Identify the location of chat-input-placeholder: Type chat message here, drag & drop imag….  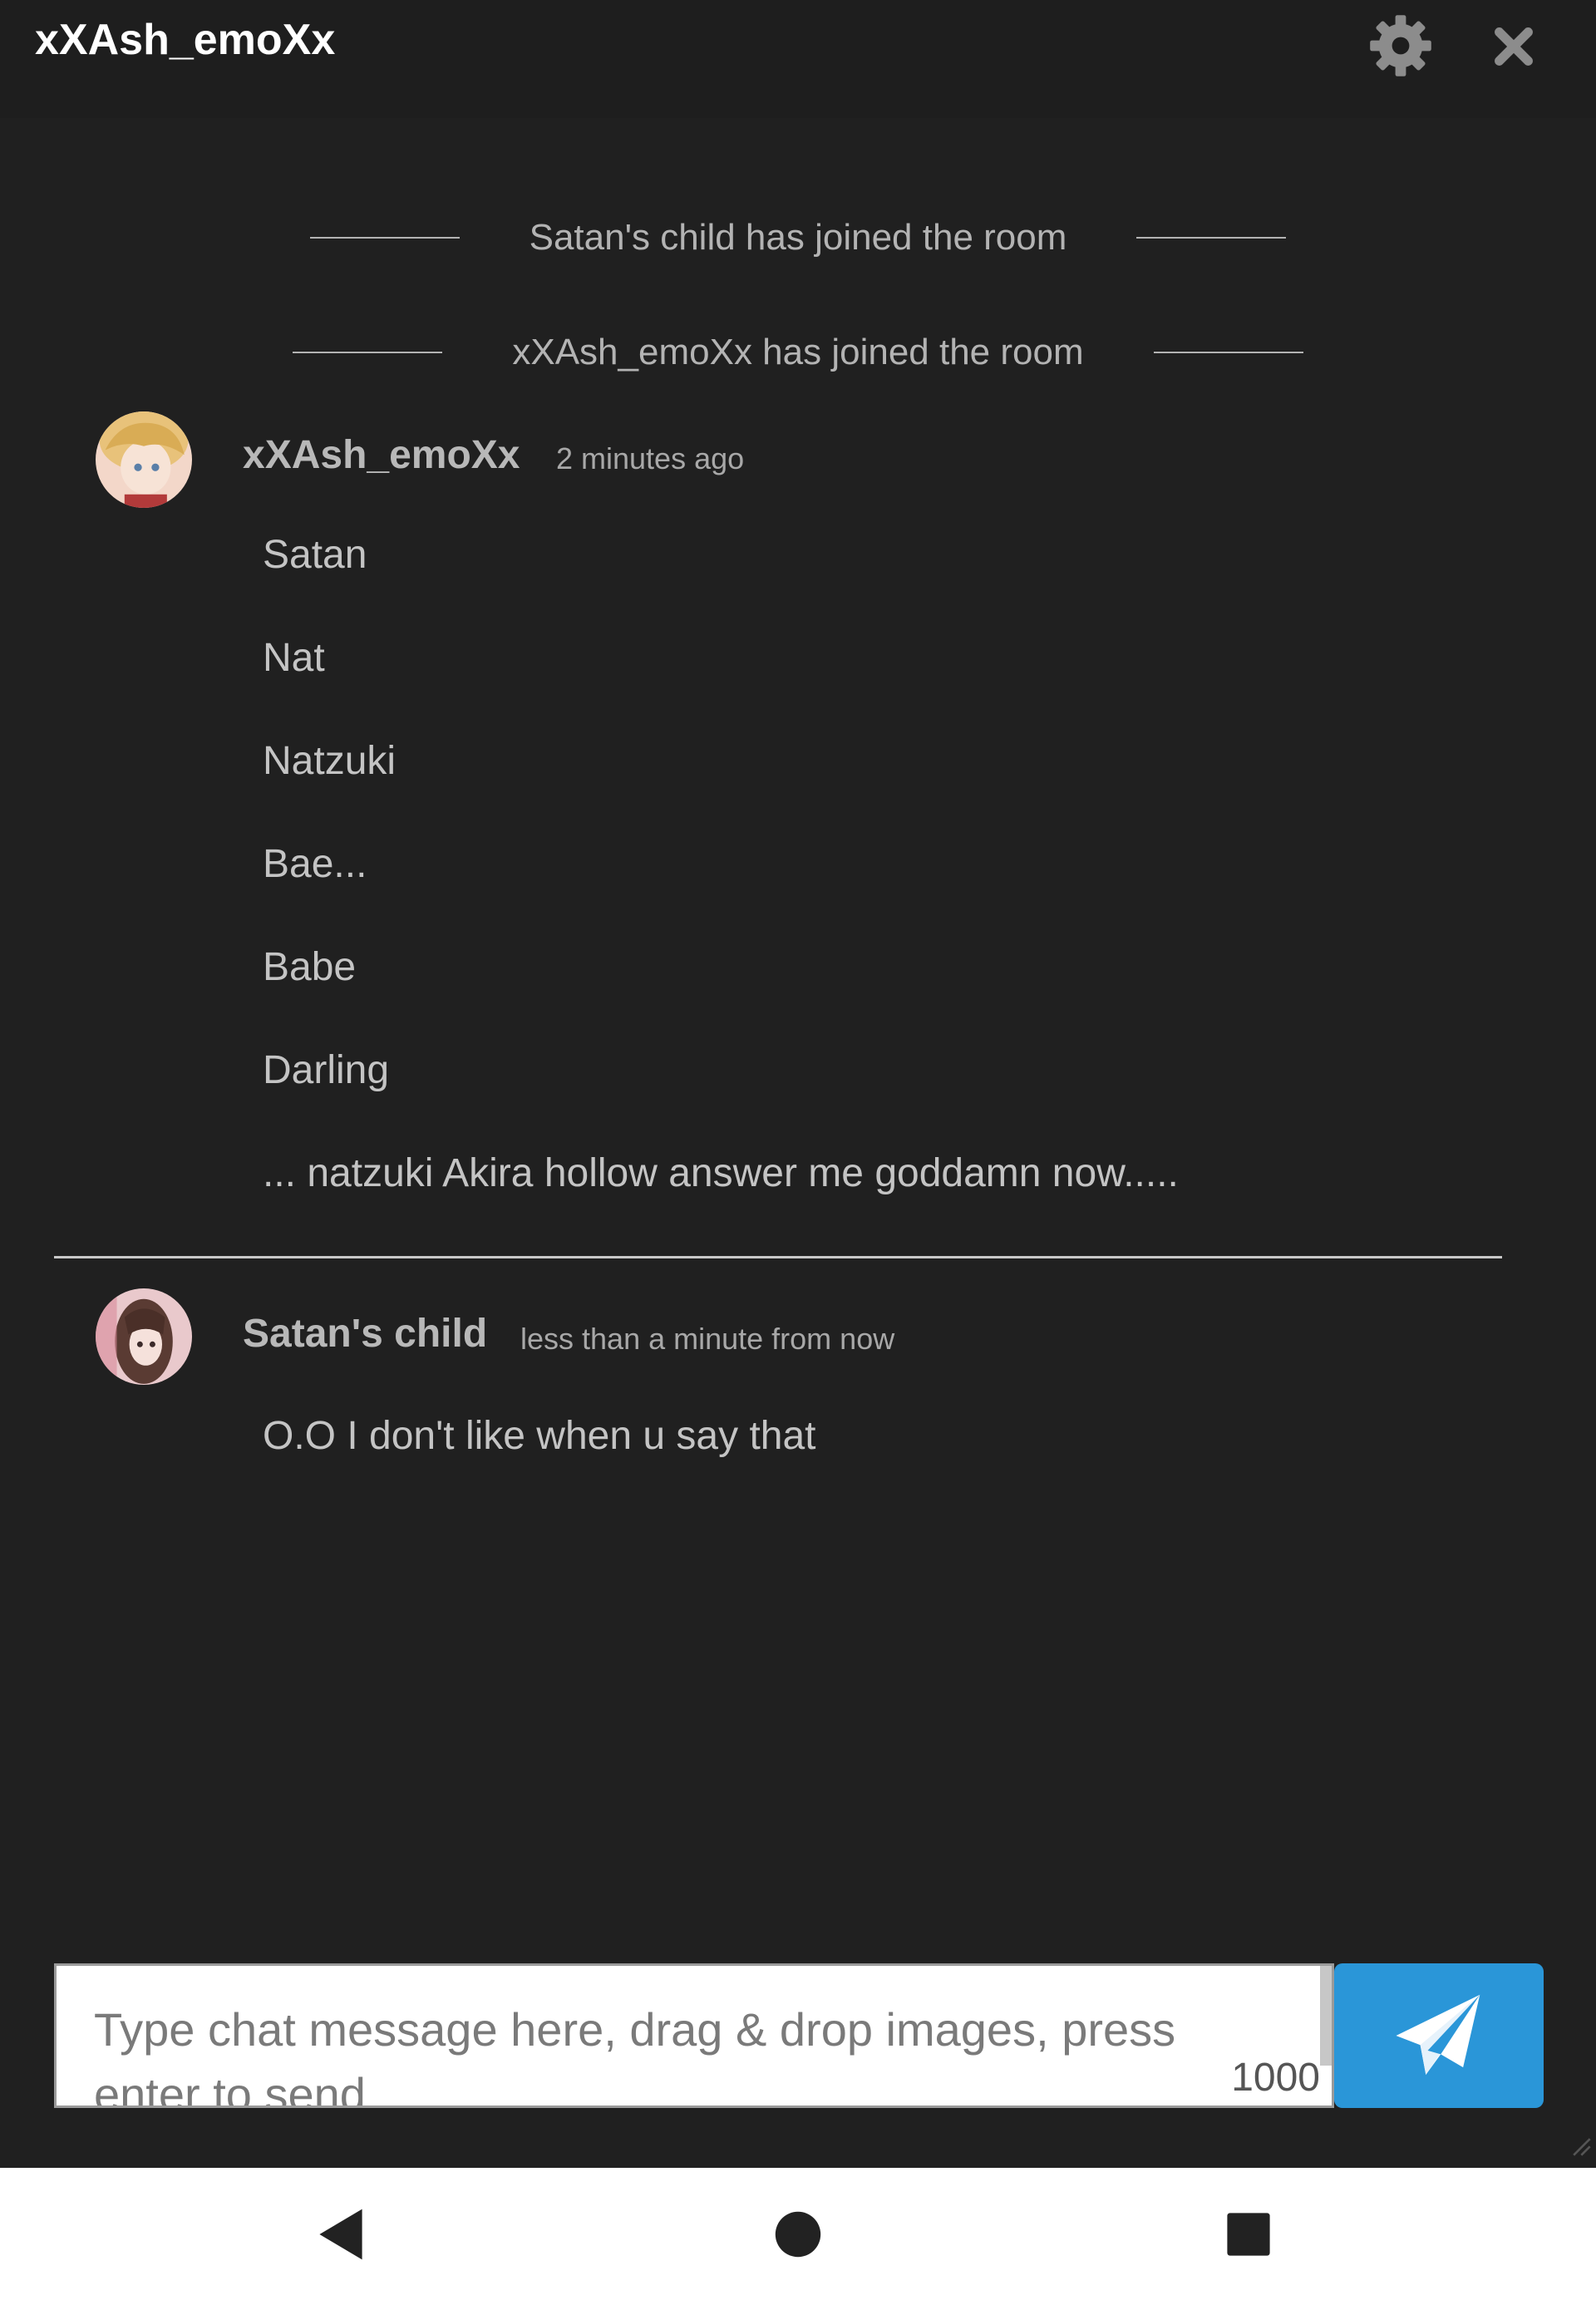
(667, 2051).